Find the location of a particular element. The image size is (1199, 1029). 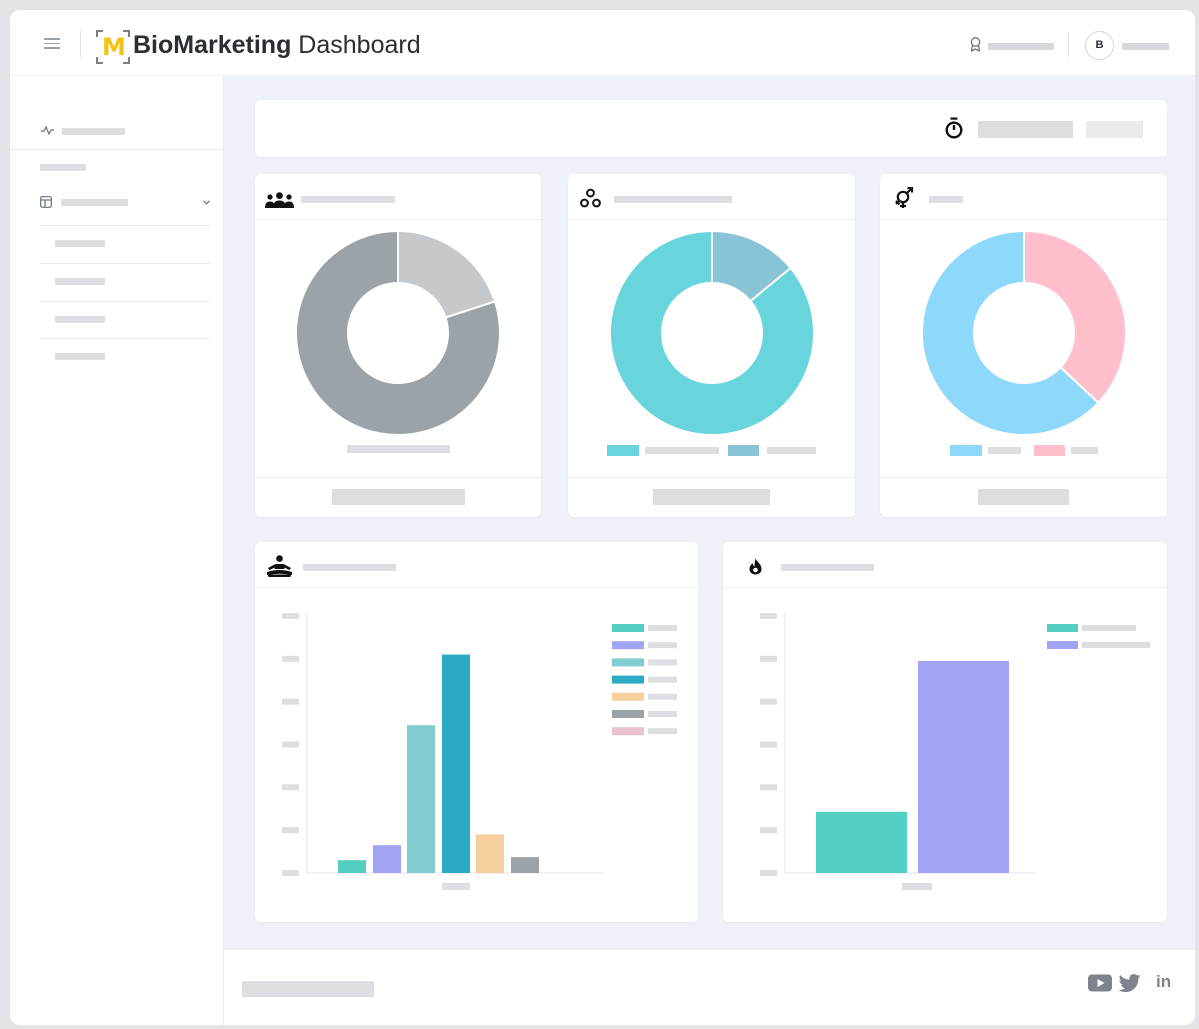

award-icon is located at coordinates (975, 44).